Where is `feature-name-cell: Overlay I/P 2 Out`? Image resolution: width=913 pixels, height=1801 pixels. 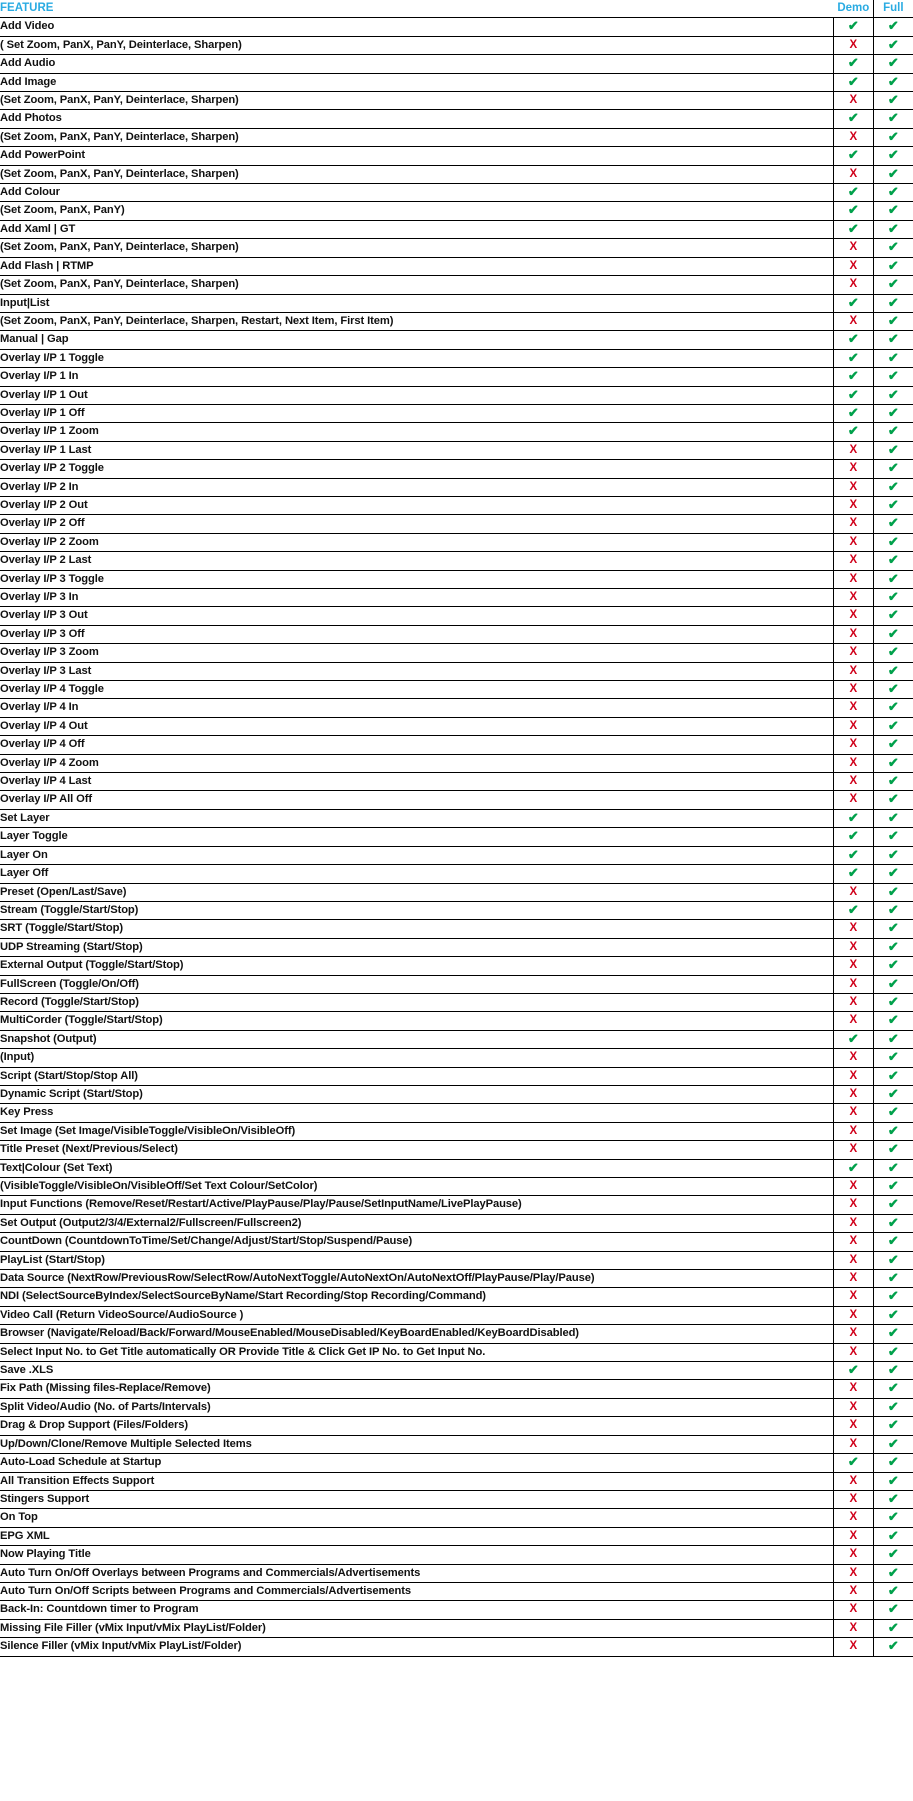 feature-name-cell: Overlay I/P 2 Out is located at coordinates (417, 506).